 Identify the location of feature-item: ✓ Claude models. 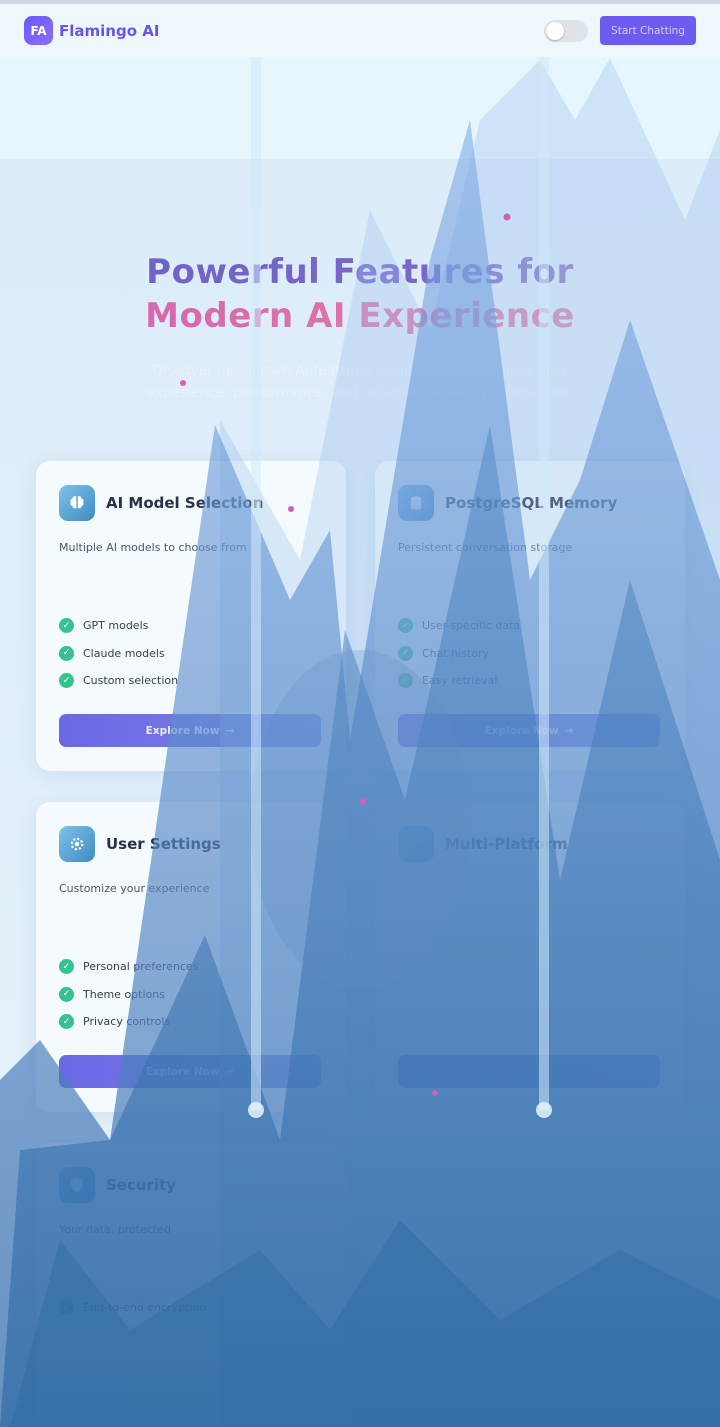
(191, 654).